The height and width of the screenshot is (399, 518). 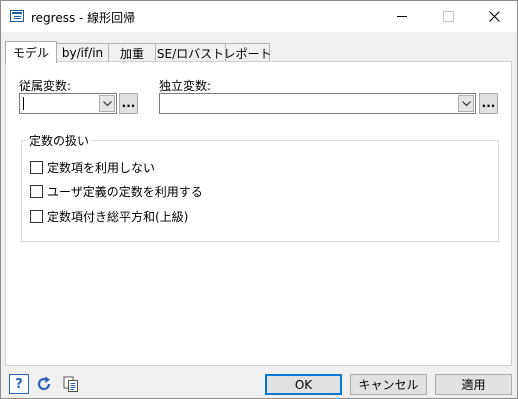 What do you see at coordinates (190, 52) in the screenshot?
I see `tab-se-robust: SE/ロバスト` at bounding box center [190, 52].